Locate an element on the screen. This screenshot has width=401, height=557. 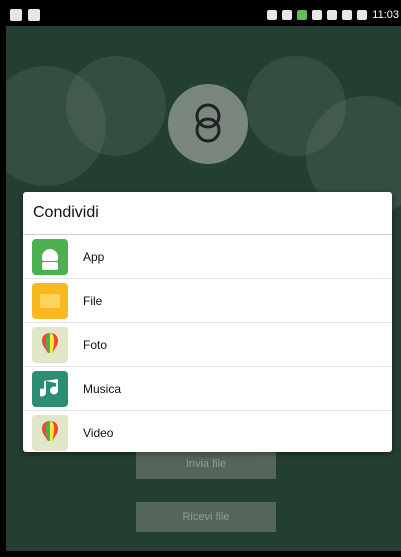
share-item-photo: Foto is located at coordinates (207, 345).